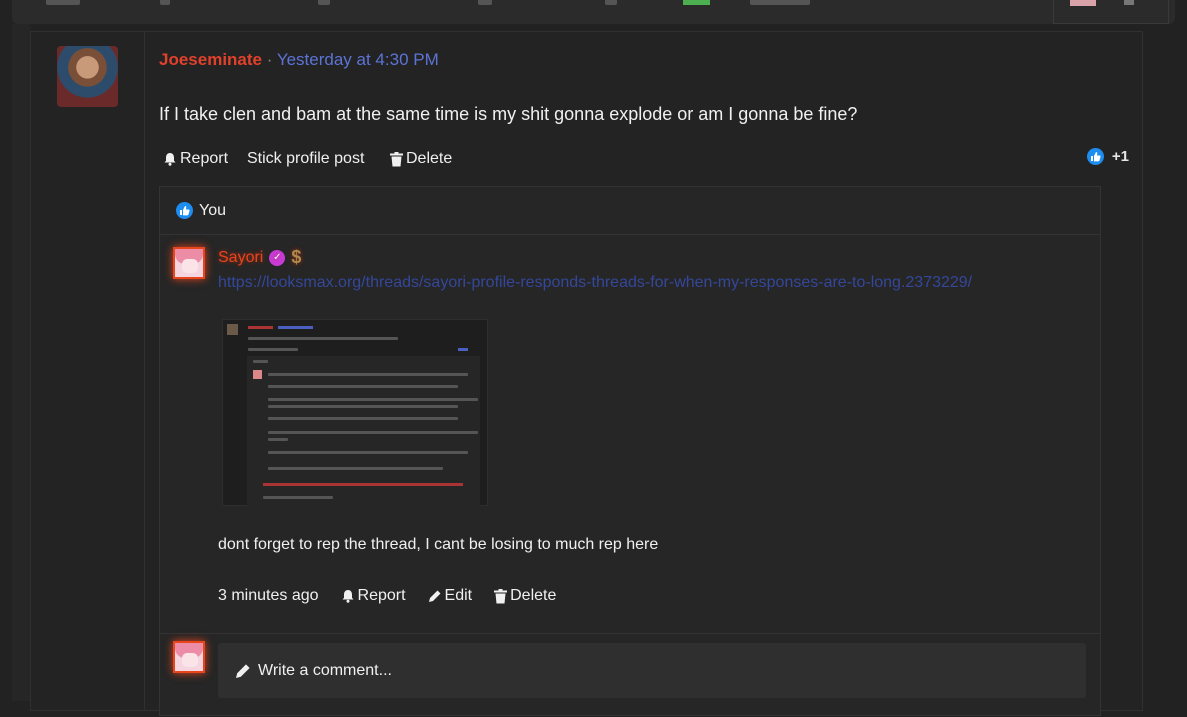  I want to click on top-navigation, so click(593, 12).